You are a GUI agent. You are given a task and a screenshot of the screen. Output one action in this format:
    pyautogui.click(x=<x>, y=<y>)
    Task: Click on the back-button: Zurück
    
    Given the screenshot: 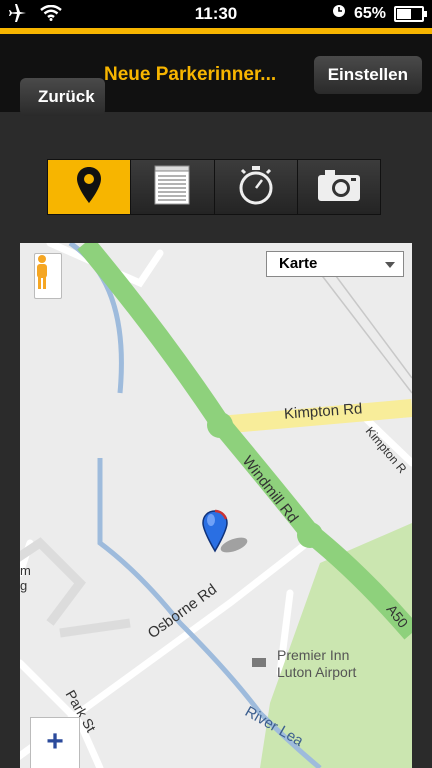 What is the action you would take?
    pyautogui.click(x=57, y=86)
    